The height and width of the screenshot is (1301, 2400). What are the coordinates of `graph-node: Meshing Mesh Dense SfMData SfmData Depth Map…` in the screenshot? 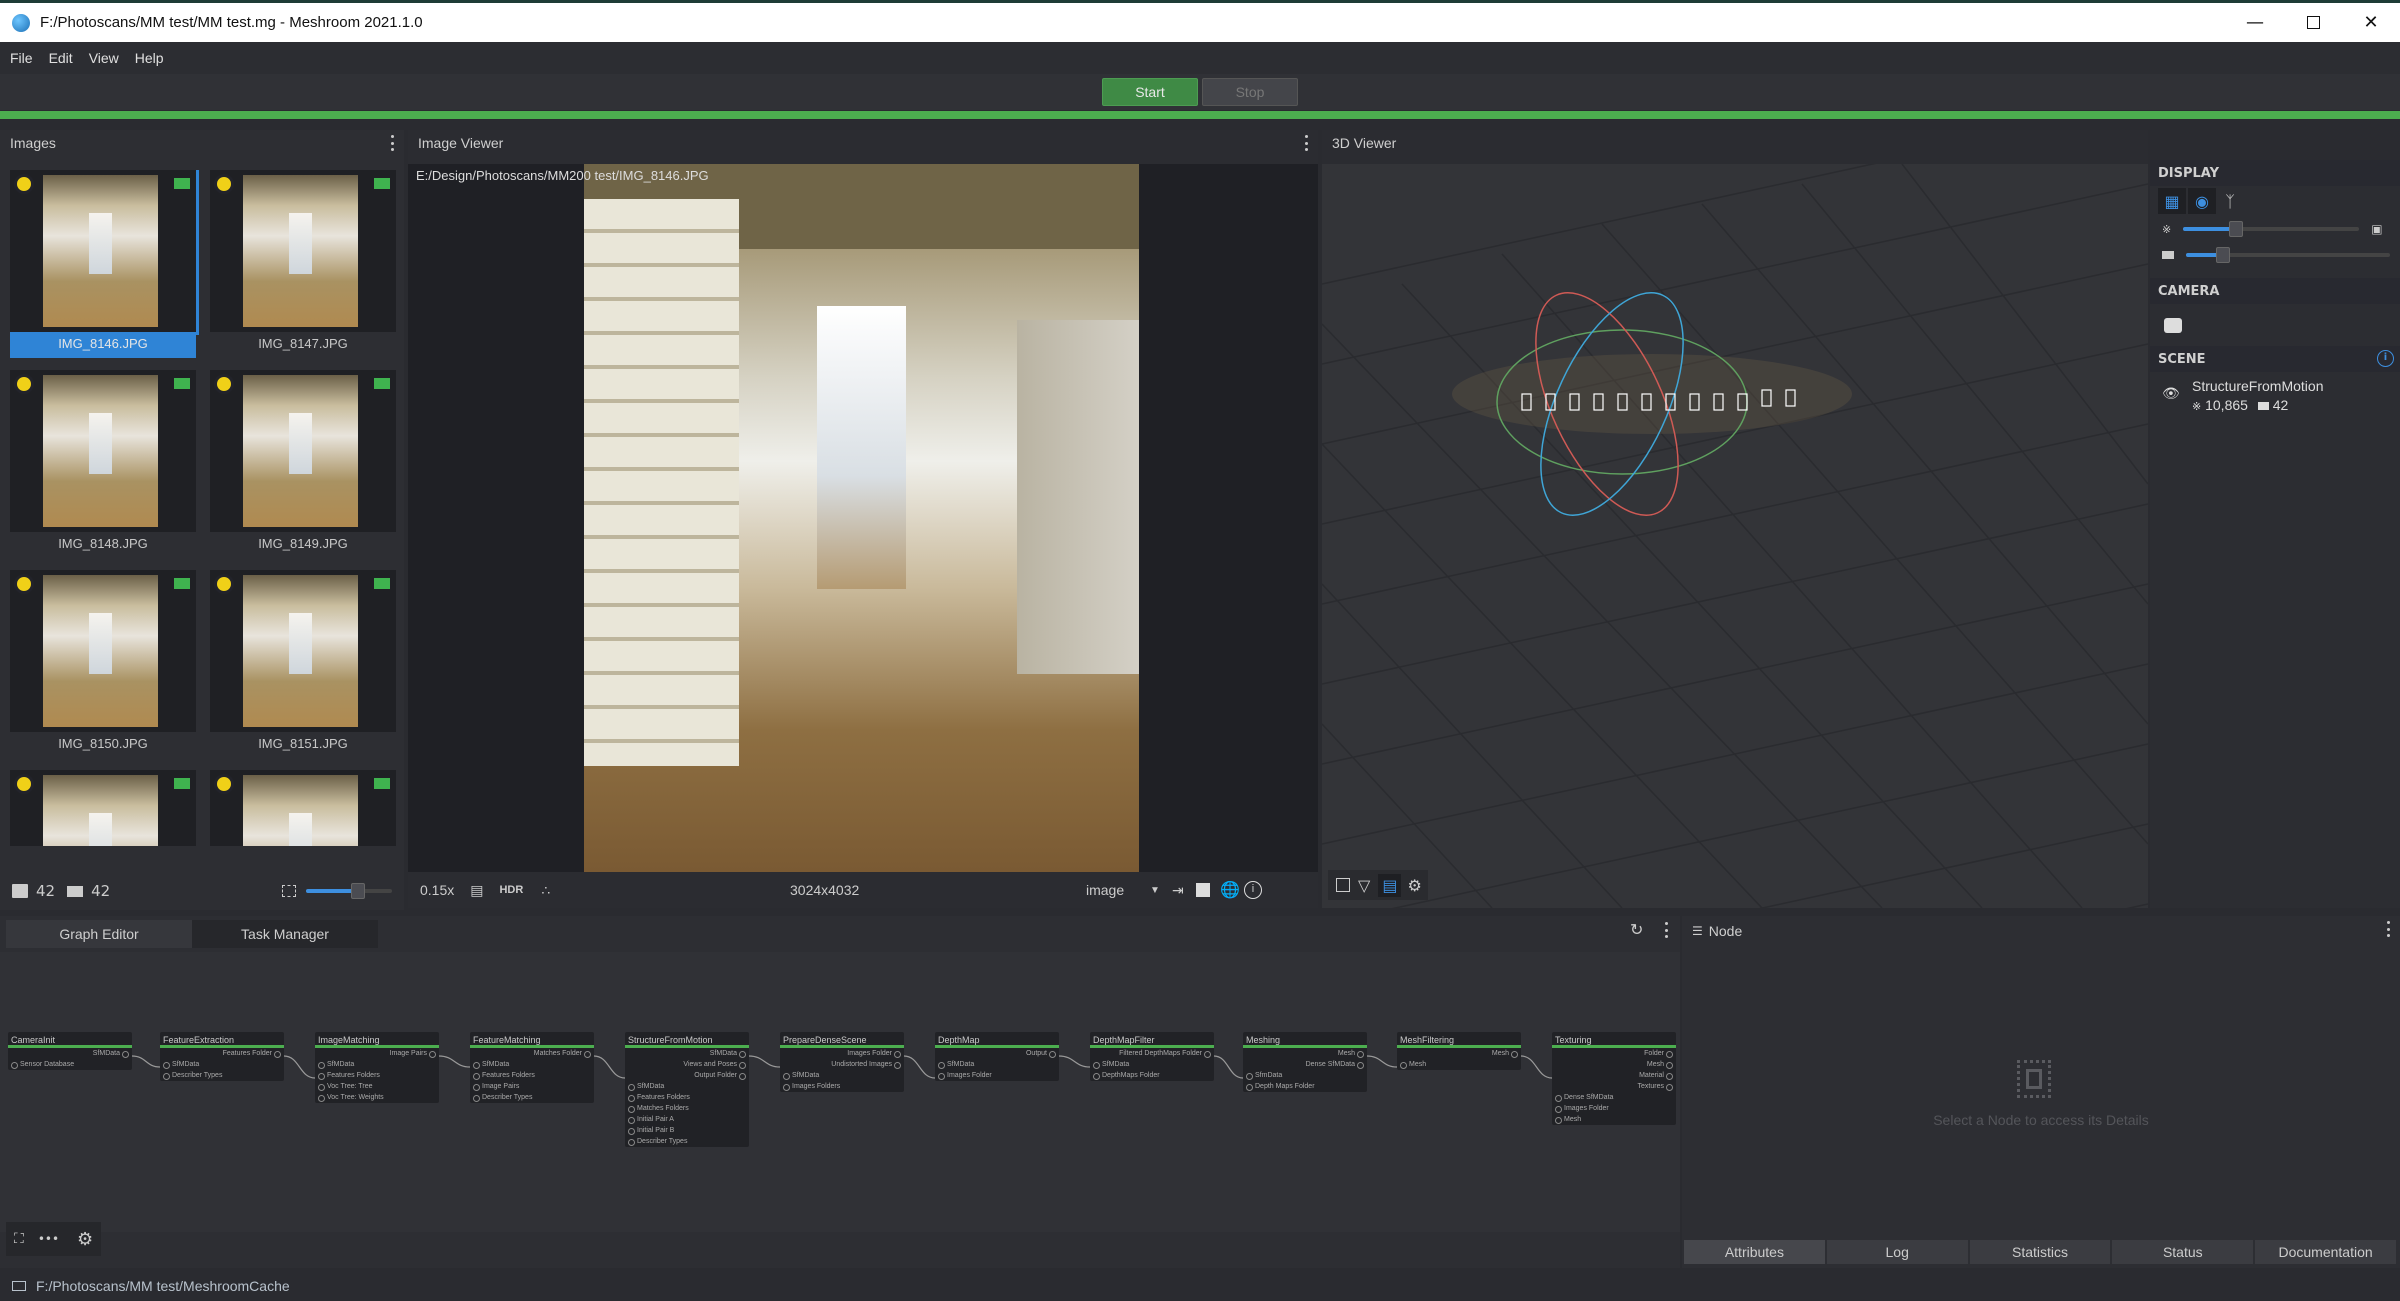 It's located at (1305, 1062).